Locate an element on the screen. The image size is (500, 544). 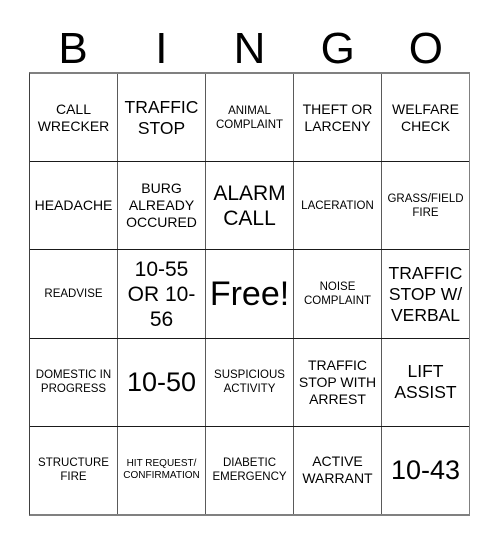
bingo-cell: HIT REQUEST/ CONFIRMATION is located at coordinates (161, 470).